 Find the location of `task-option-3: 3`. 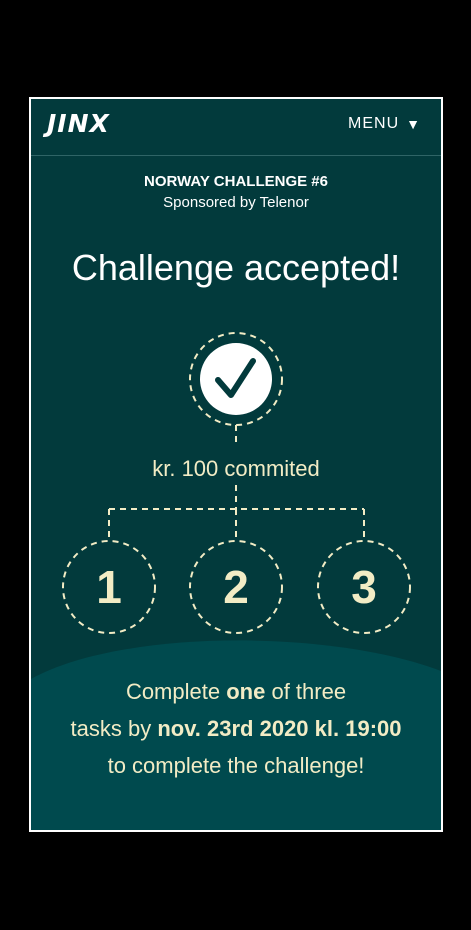

task-option-3: 3 is located at coordinates (364, 587).